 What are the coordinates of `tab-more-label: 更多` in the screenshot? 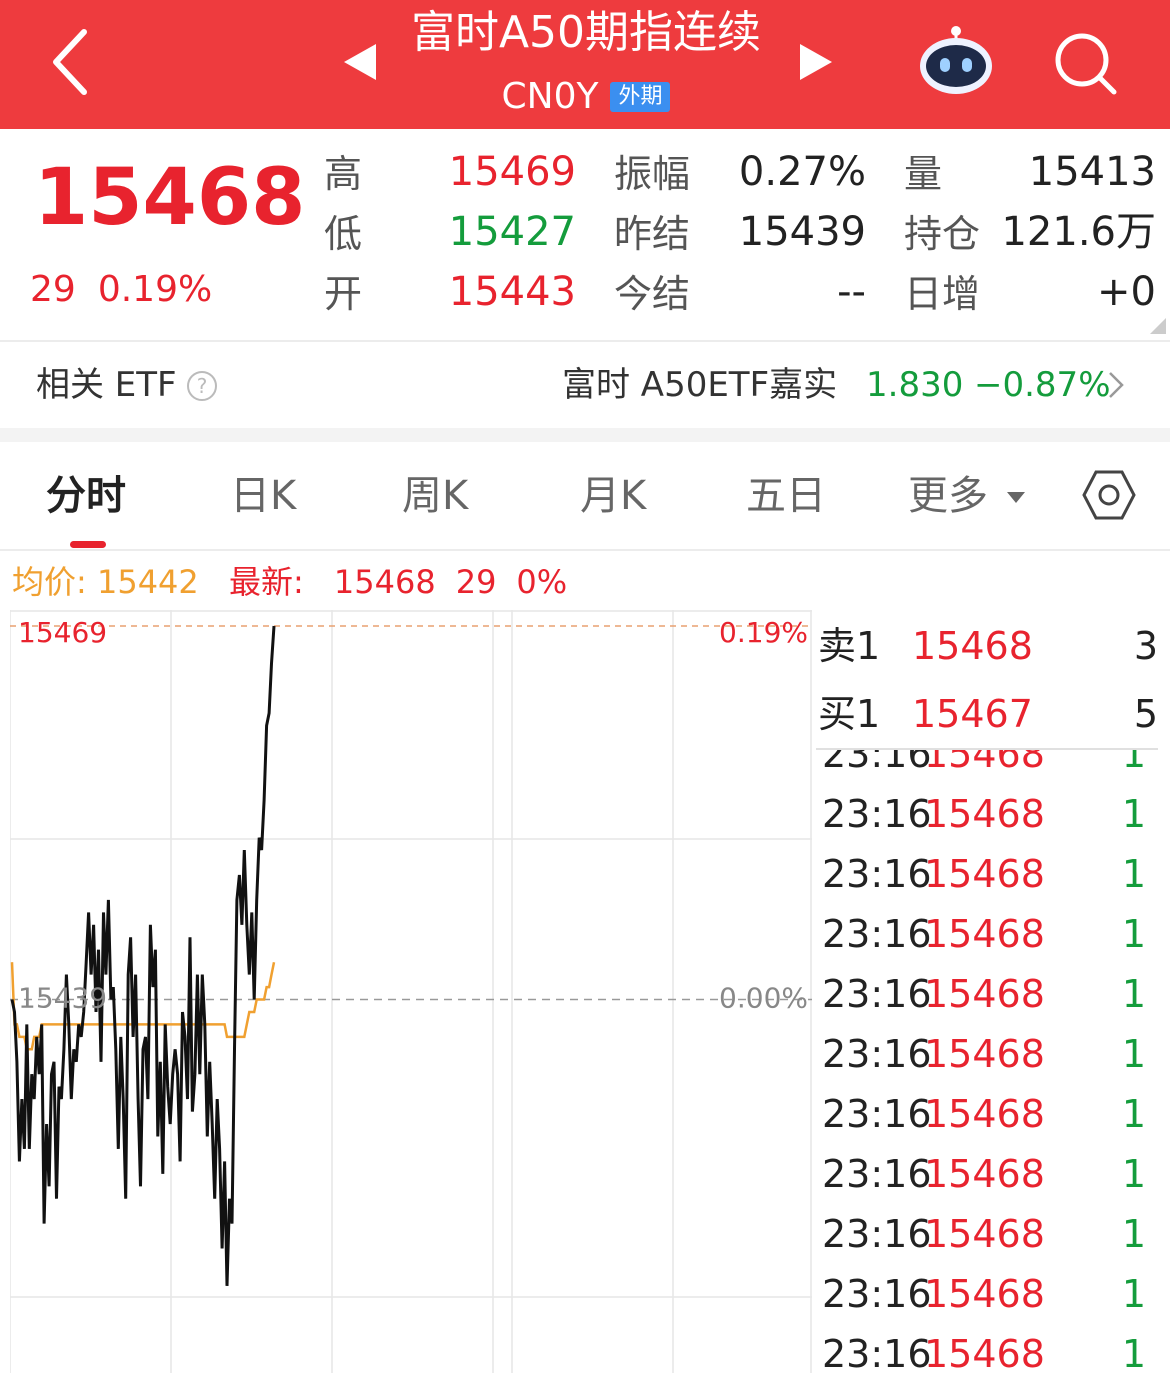 It's located at (948, 496).